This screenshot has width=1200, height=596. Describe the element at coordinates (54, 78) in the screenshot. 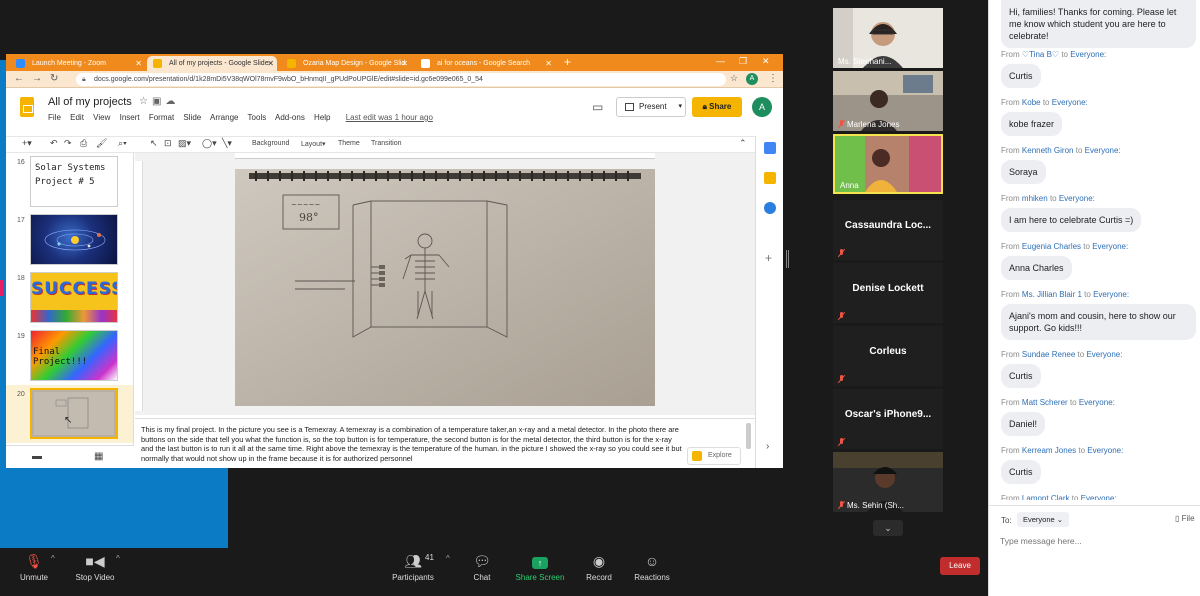

I see `reload-icon: ↻` at that location.